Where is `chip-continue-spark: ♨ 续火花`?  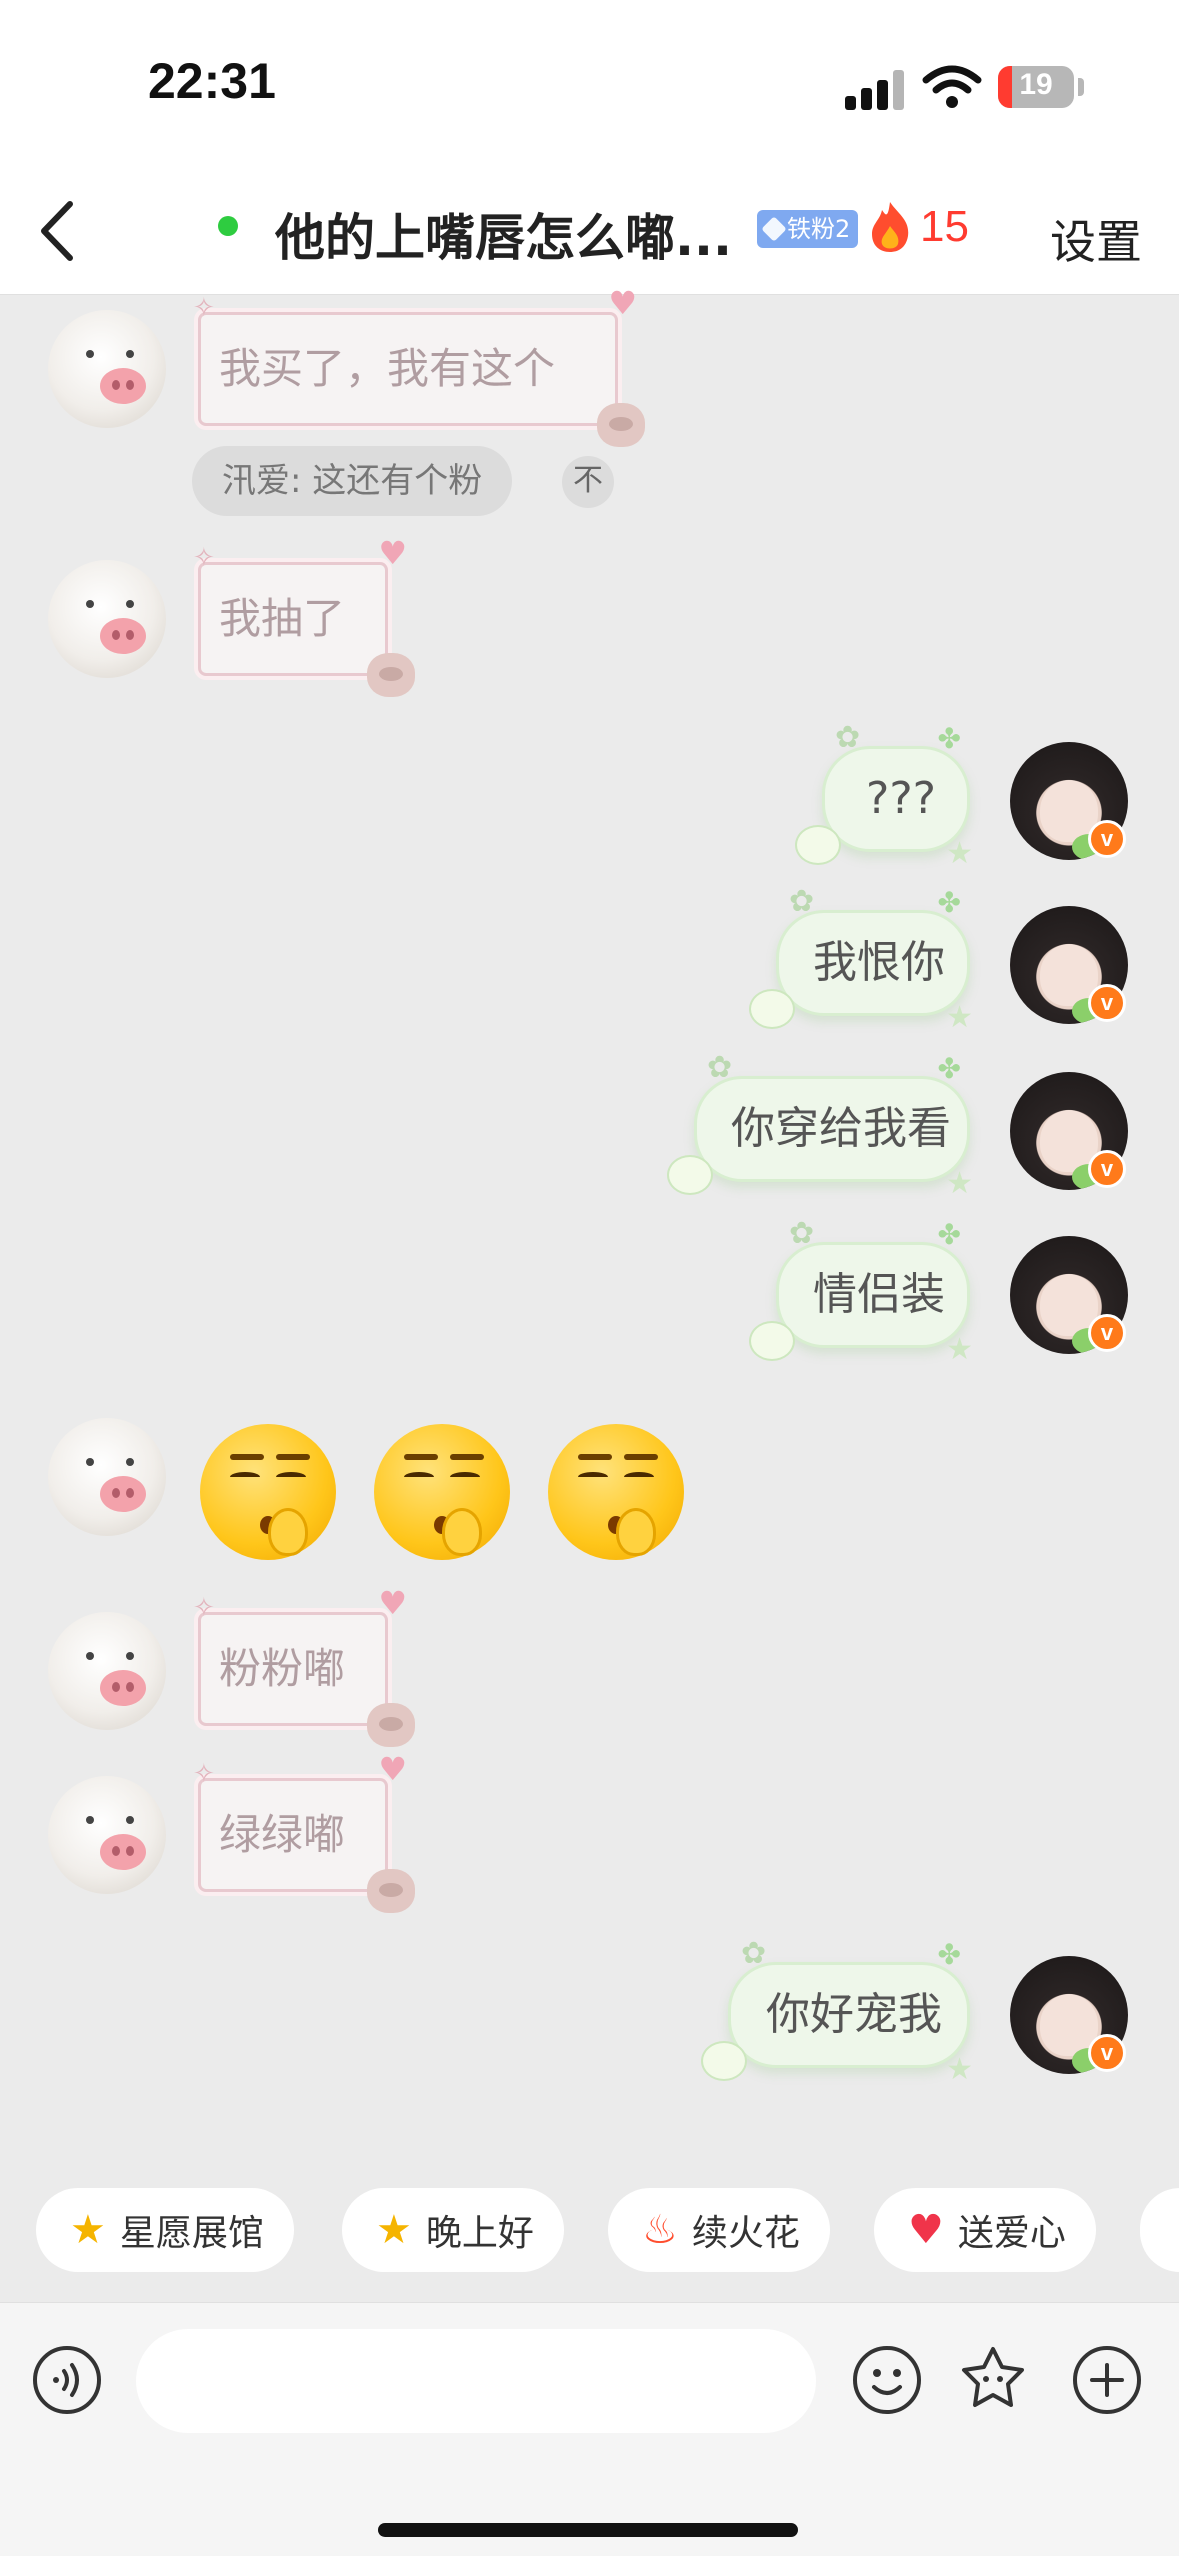
chip-continue-spark: ♨ 续火花 is located at coordinates (719, 2230).